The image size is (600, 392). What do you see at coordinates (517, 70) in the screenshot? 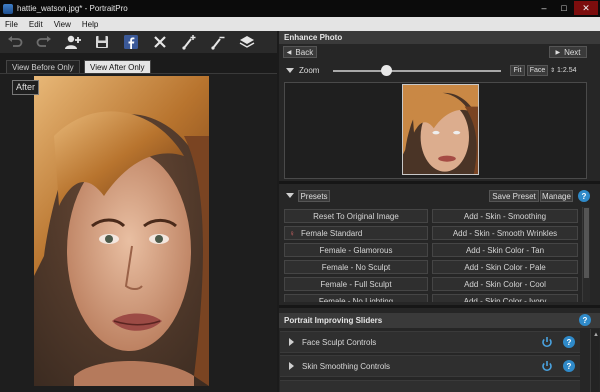
I see `fit-button: Fit` at bounding box center [517, 70].